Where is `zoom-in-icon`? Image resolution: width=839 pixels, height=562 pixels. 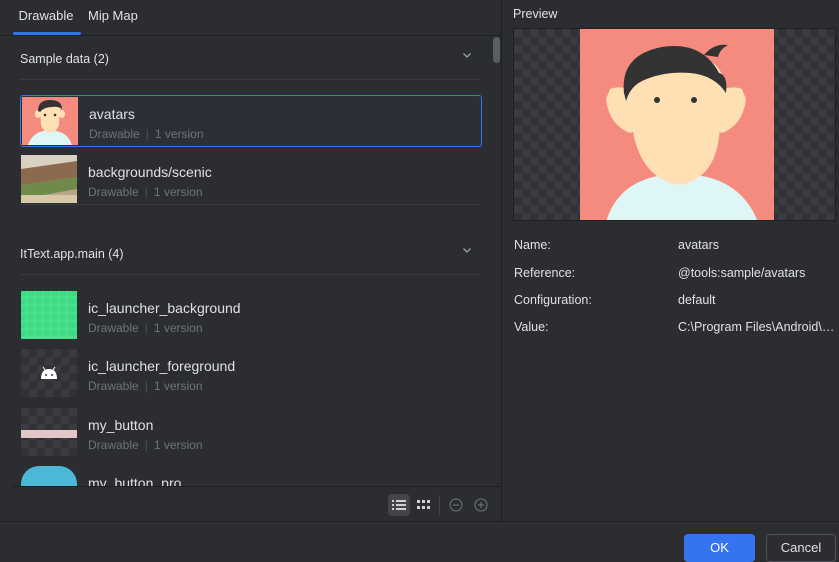 zoom-in-icon is located at coordinates (481, 505).